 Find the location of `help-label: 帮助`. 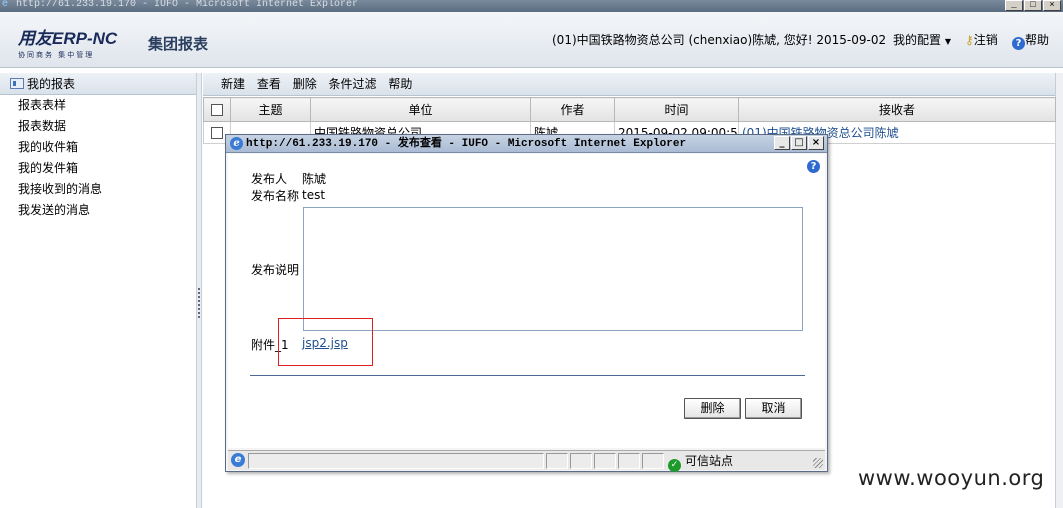

help-label: 帮助 is located at coordinates (1037, 40).